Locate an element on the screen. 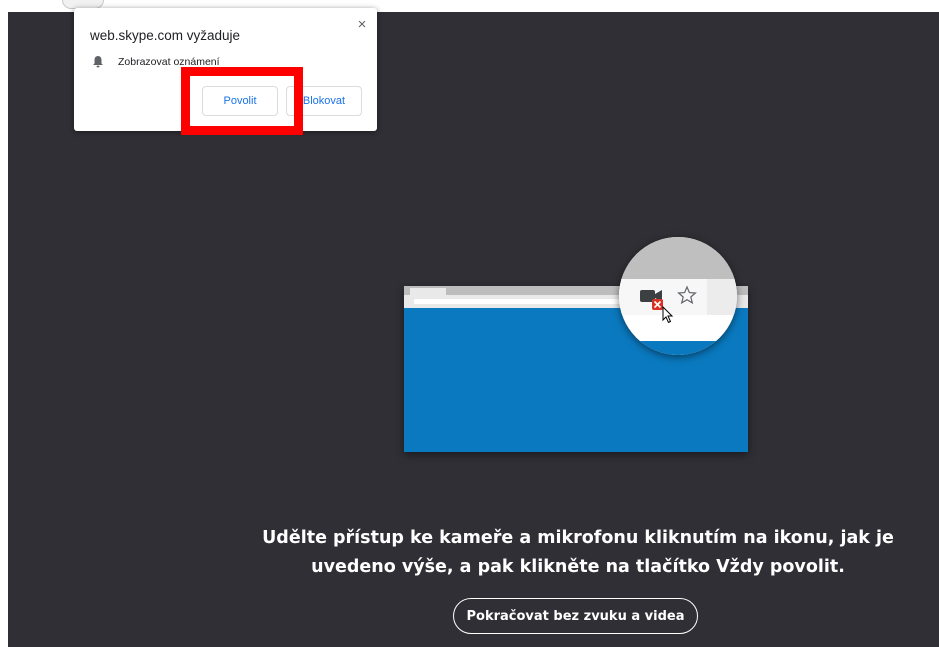 Image resolution: width=939 pixels, height=647 pixels. magnifier-tabstrip is located at coordinates (678, 258).